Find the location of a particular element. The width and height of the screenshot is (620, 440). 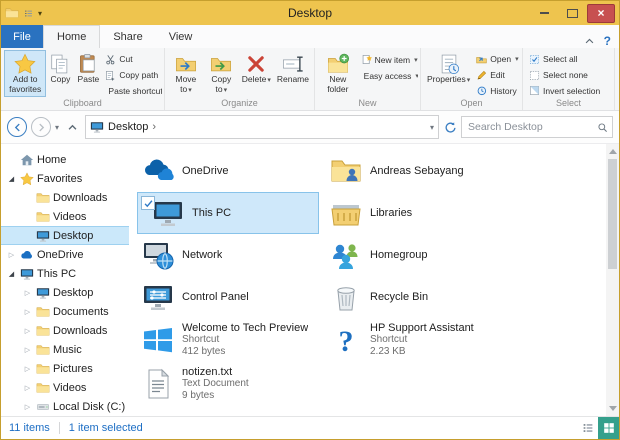

copy-path-button: Copy path is located at coordinates (133, 75).